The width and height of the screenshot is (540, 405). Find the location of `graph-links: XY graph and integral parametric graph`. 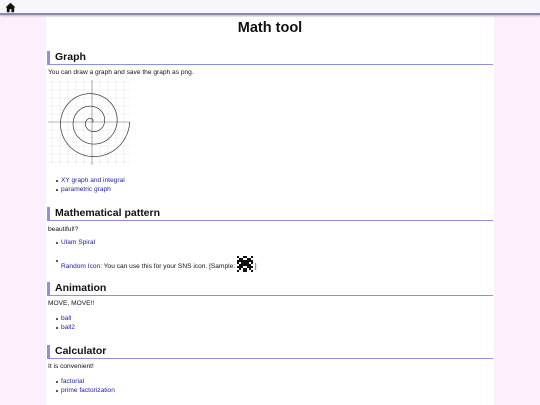

graph-links: XY graph and integral parametric graph is located at coordinates (90, 185).